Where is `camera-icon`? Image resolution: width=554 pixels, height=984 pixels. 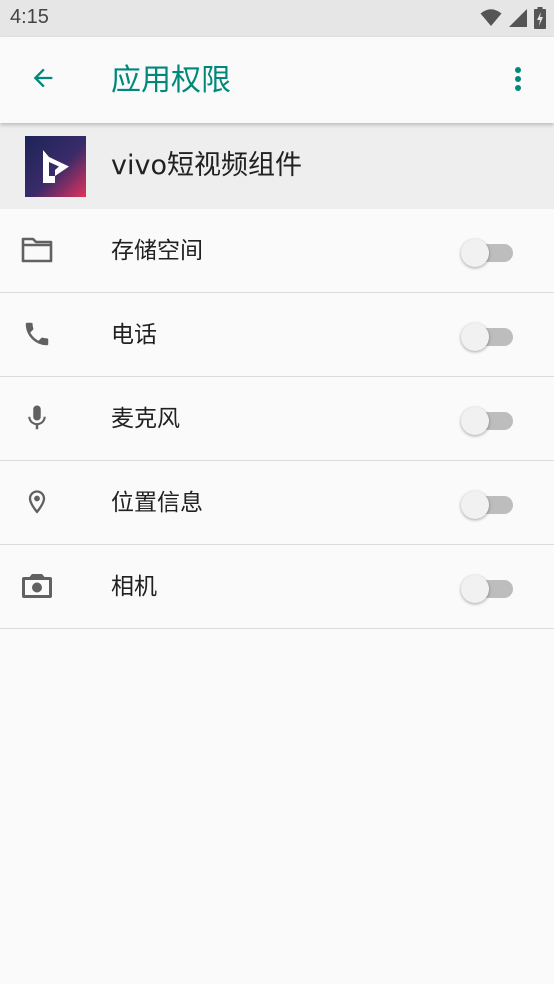
camera-icon is located at coordinates (37, 586).